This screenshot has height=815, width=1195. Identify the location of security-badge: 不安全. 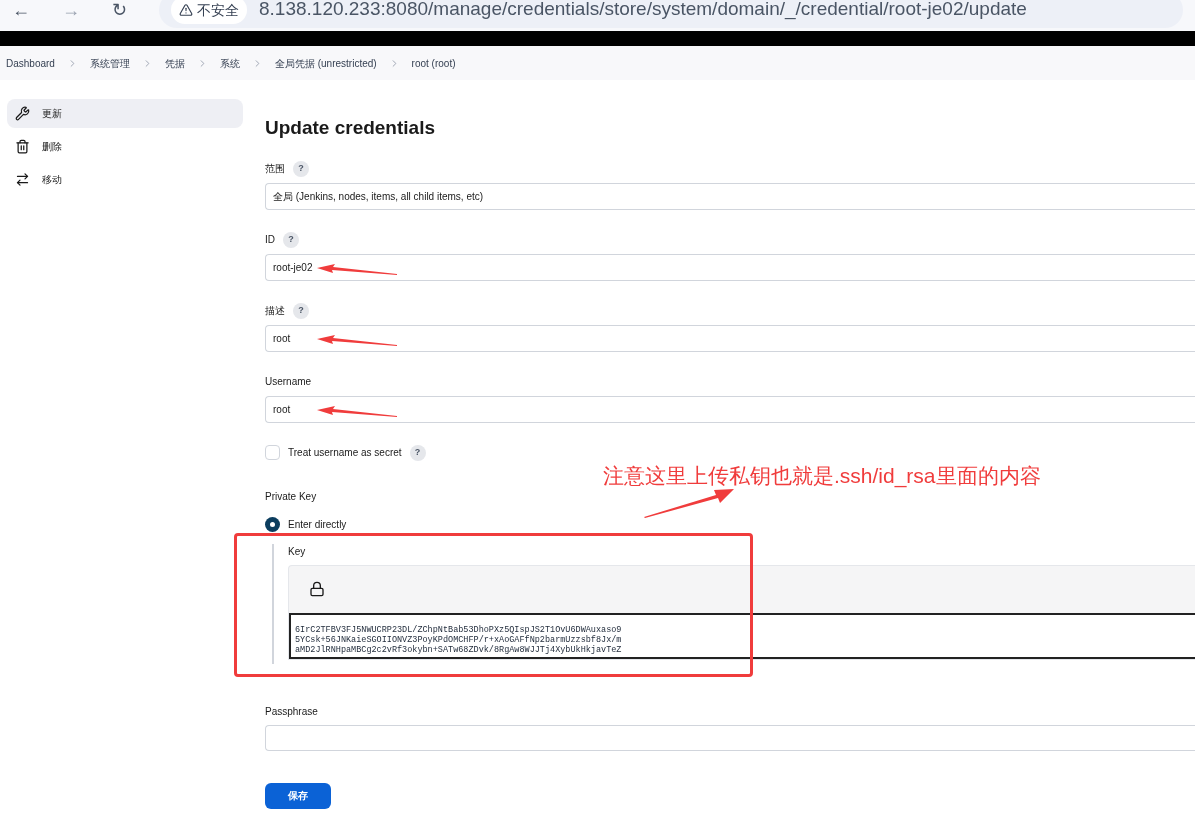
(209, 12).